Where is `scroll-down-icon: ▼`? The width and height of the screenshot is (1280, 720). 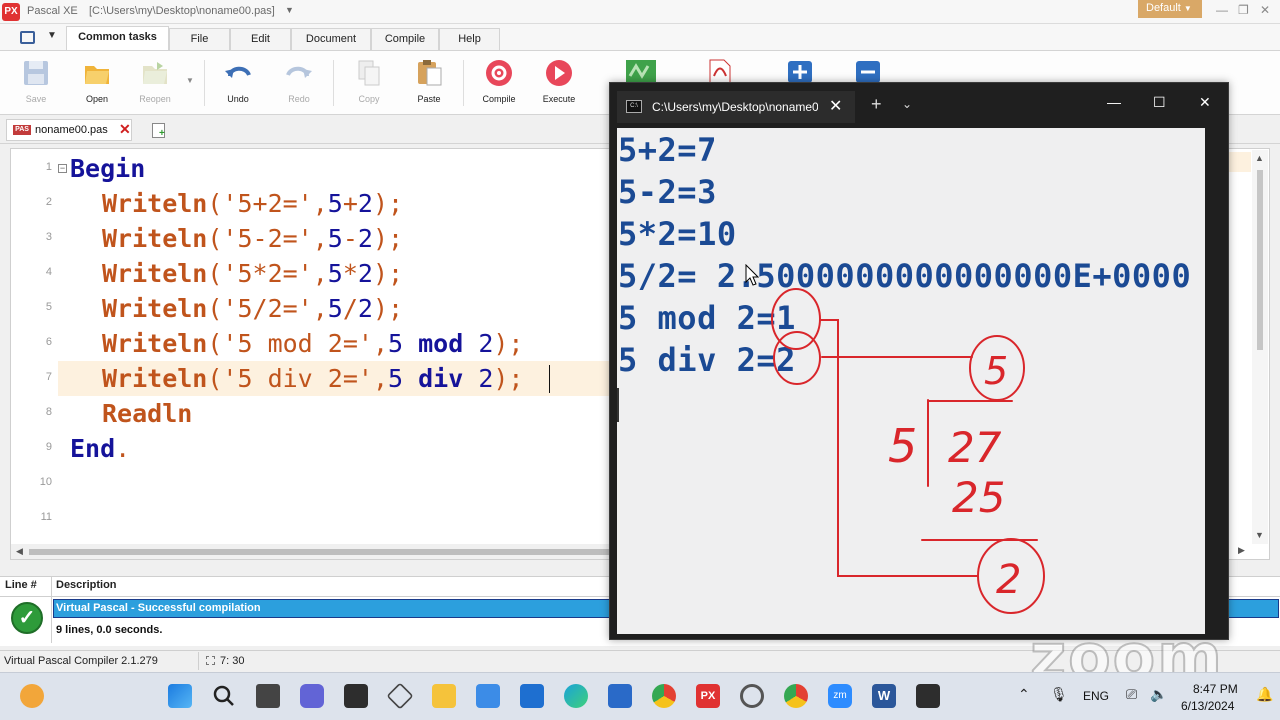 scroll-down-icon: ▼ is located at coordinates (1259, 535).